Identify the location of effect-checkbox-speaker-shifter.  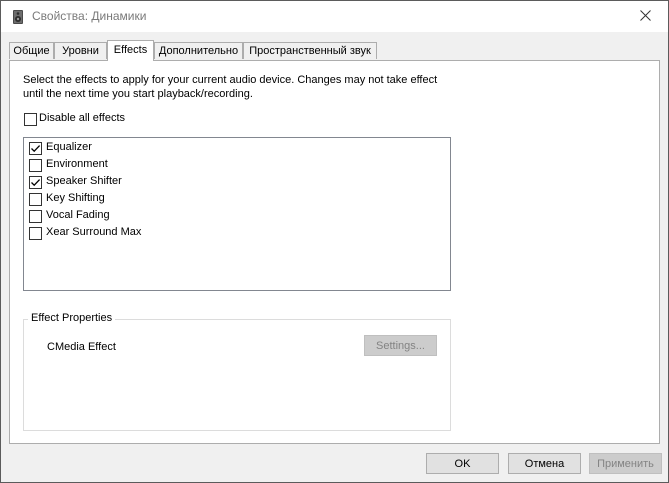
(35, 182).